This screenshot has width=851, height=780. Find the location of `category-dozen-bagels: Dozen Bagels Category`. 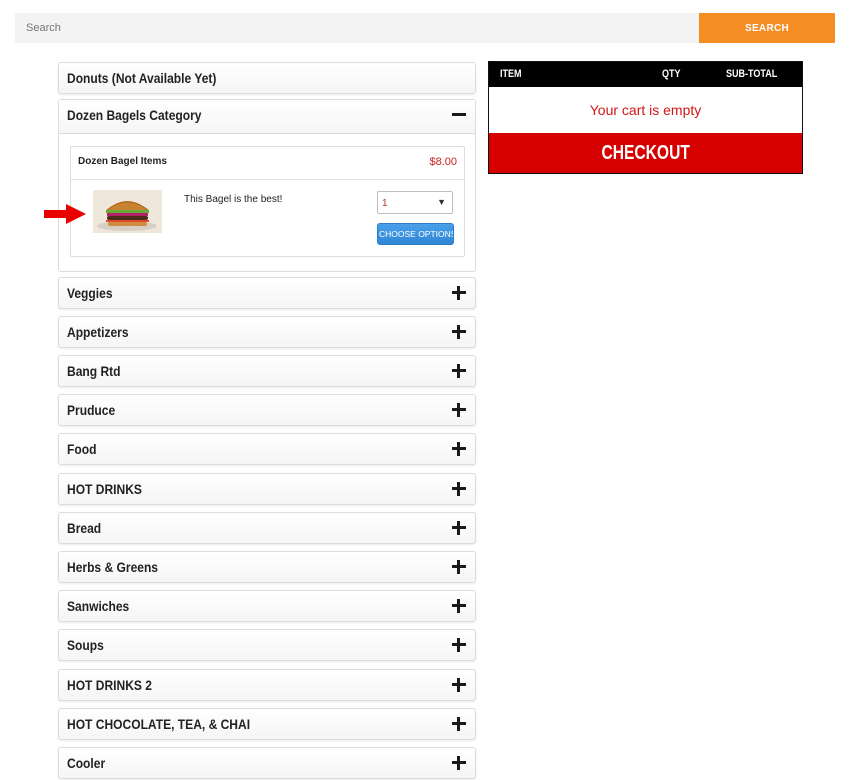

category-dozen-bagels: Dozen Bagels Category is located at coordinates (267, 117).